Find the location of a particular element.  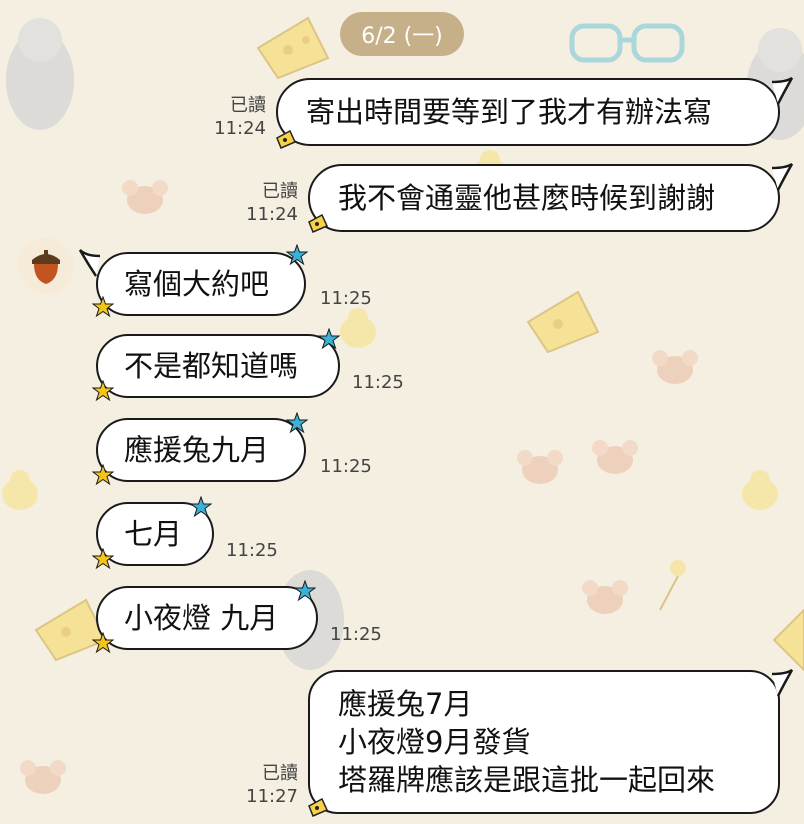

message-bubble-sent: 我不會通靈他甚麼時候到謝謝 is located at coordinates (544, 198).